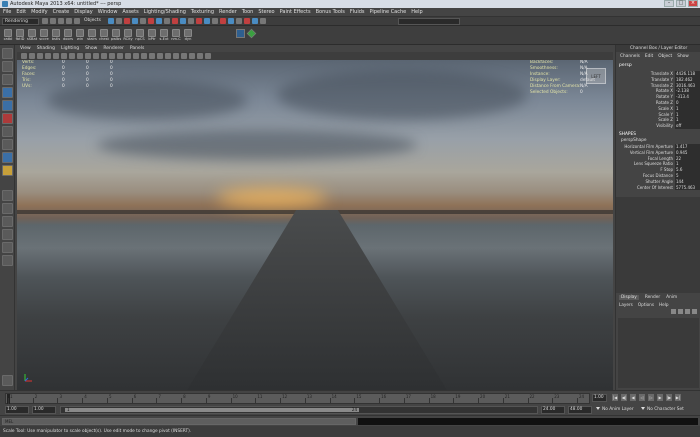 This screenshot has width=700, height=437. Describe the element at coordinates (164, 35) in the screenshot. I see `shelf-tool-button: s-Ext` at that location.